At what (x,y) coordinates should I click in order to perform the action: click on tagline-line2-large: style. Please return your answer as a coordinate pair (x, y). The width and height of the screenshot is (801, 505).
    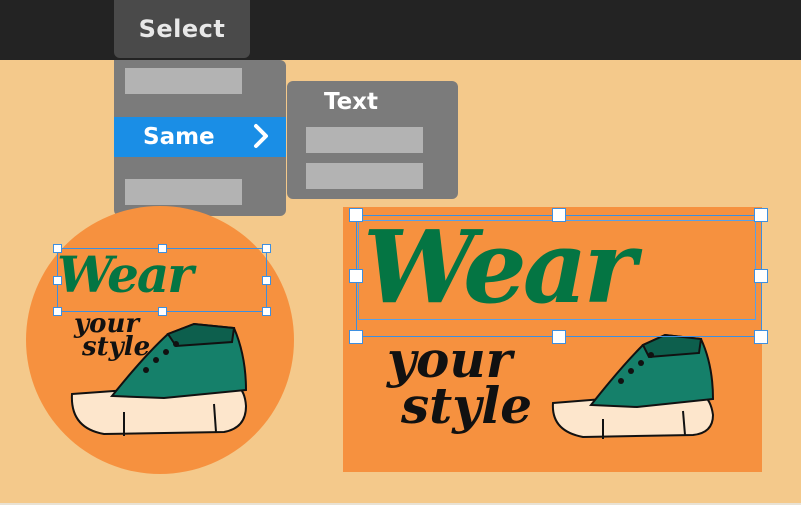
    Looking at the image, I should click on (467, 405).